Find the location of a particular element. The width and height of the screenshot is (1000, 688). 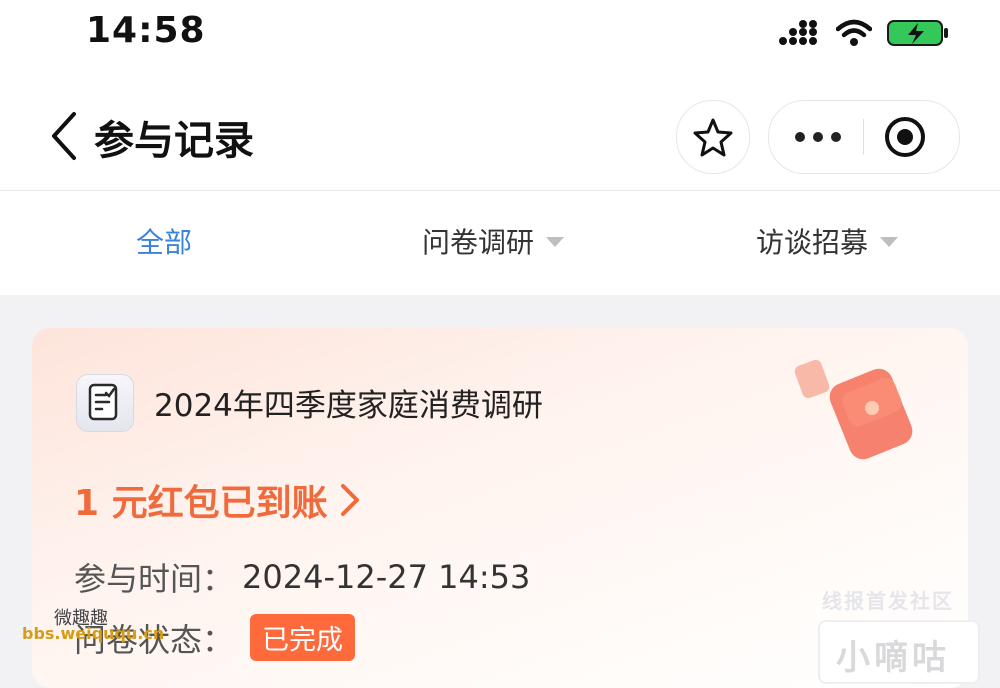

wifi-icon is located at coordinates (854, 32).